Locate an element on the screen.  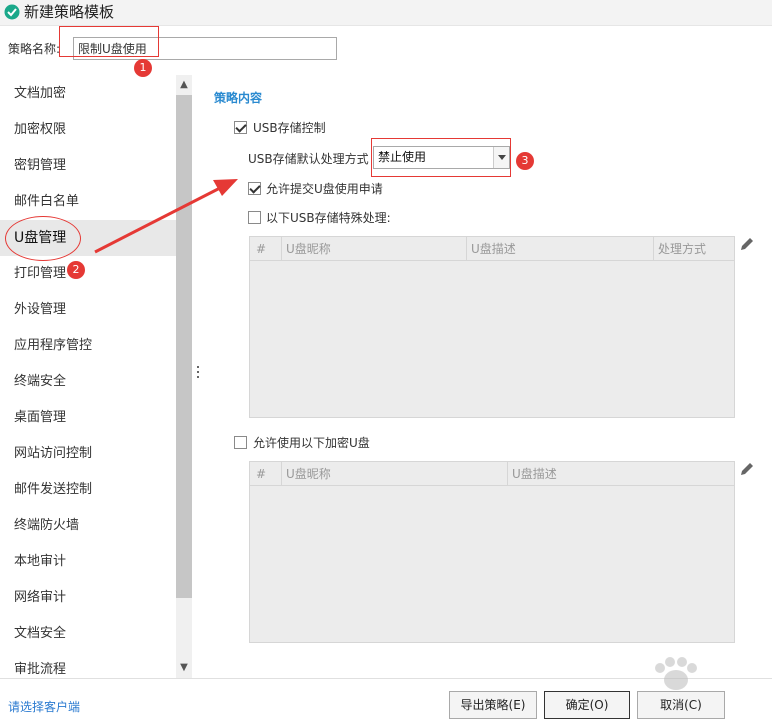
sidebar-item-peripheral-management: 外设管理 is located at coordinates (88, 310).